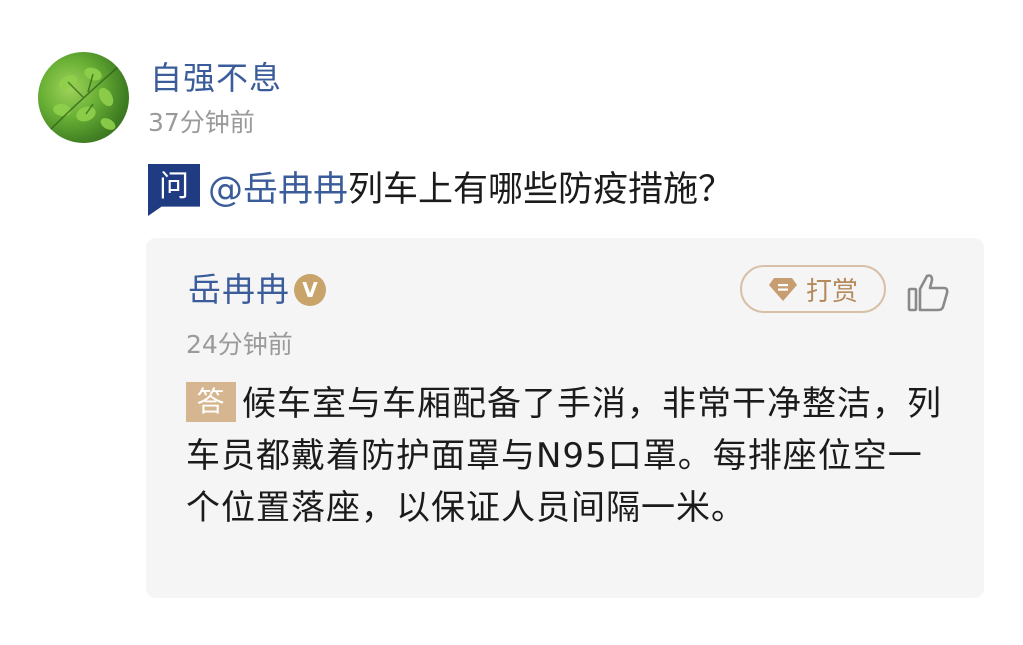 The image size is (1023, 645). Describe the element at coordinates (541, 190) in the screenshot. I see `question-text: 列车上有哪些防疫措施？` at that location.